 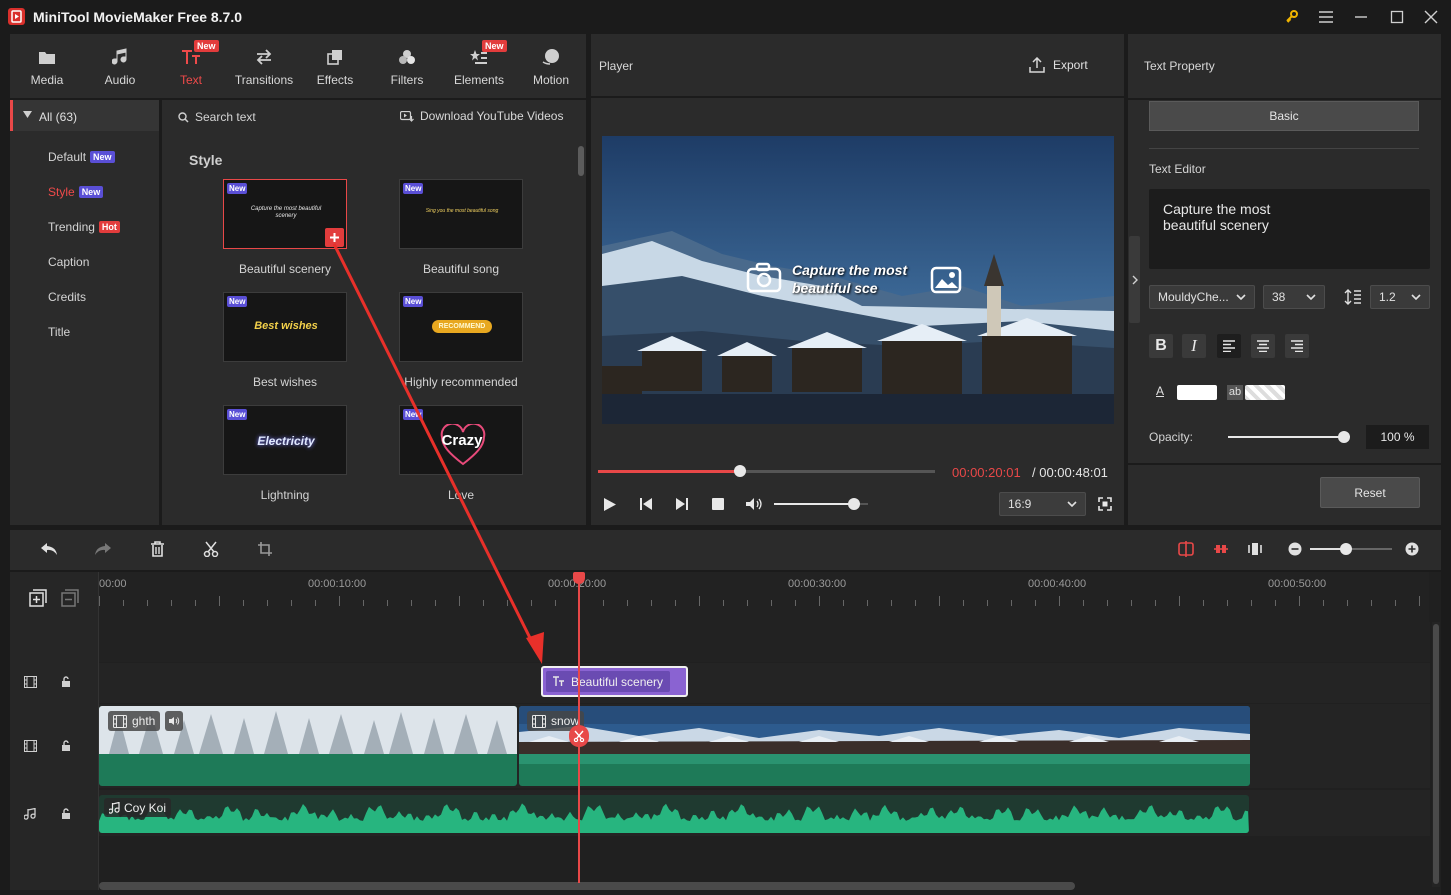 I want to click on align-left-button, so click(x=1229, y=346).